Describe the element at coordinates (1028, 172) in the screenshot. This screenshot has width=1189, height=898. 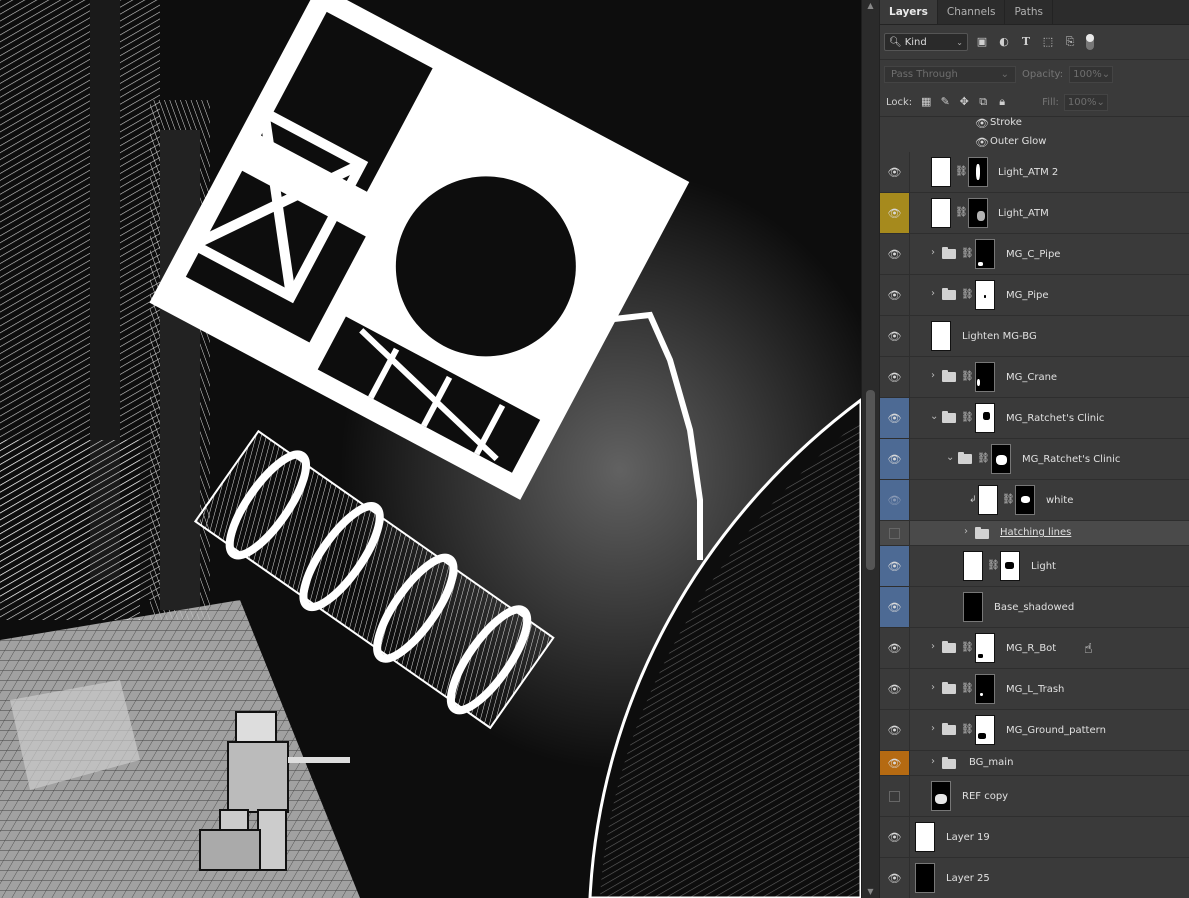
I see `layer-name: Light_ATM 2` at that location.